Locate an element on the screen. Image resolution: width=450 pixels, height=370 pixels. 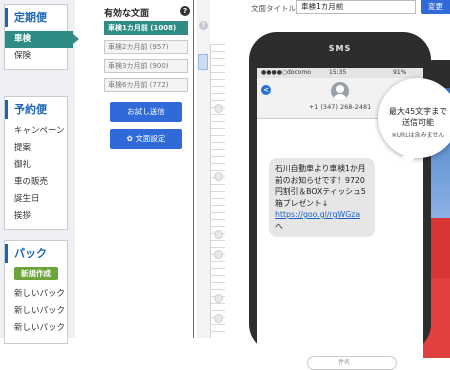
title-input: 車検1カ月前 is located at coordinates (356, 7).